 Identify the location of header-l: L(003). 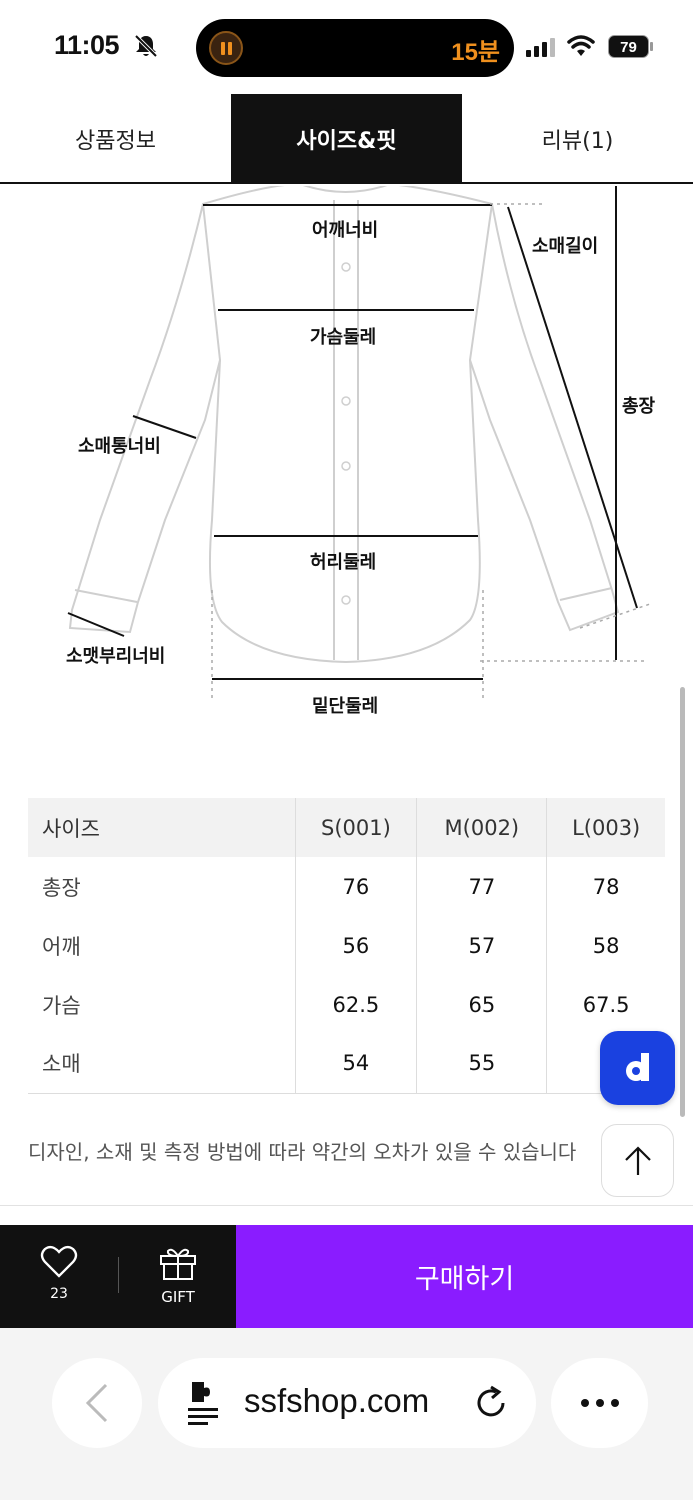
(605, 827).